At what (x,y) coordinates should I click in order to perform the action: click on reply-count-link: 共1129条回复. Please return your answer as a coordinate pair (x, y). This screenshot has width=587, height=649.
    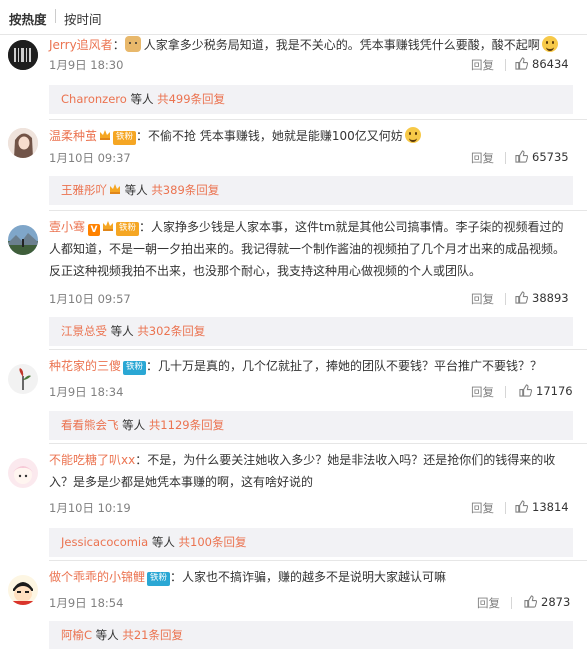
    Looking at the image, I should click on (186, 425).